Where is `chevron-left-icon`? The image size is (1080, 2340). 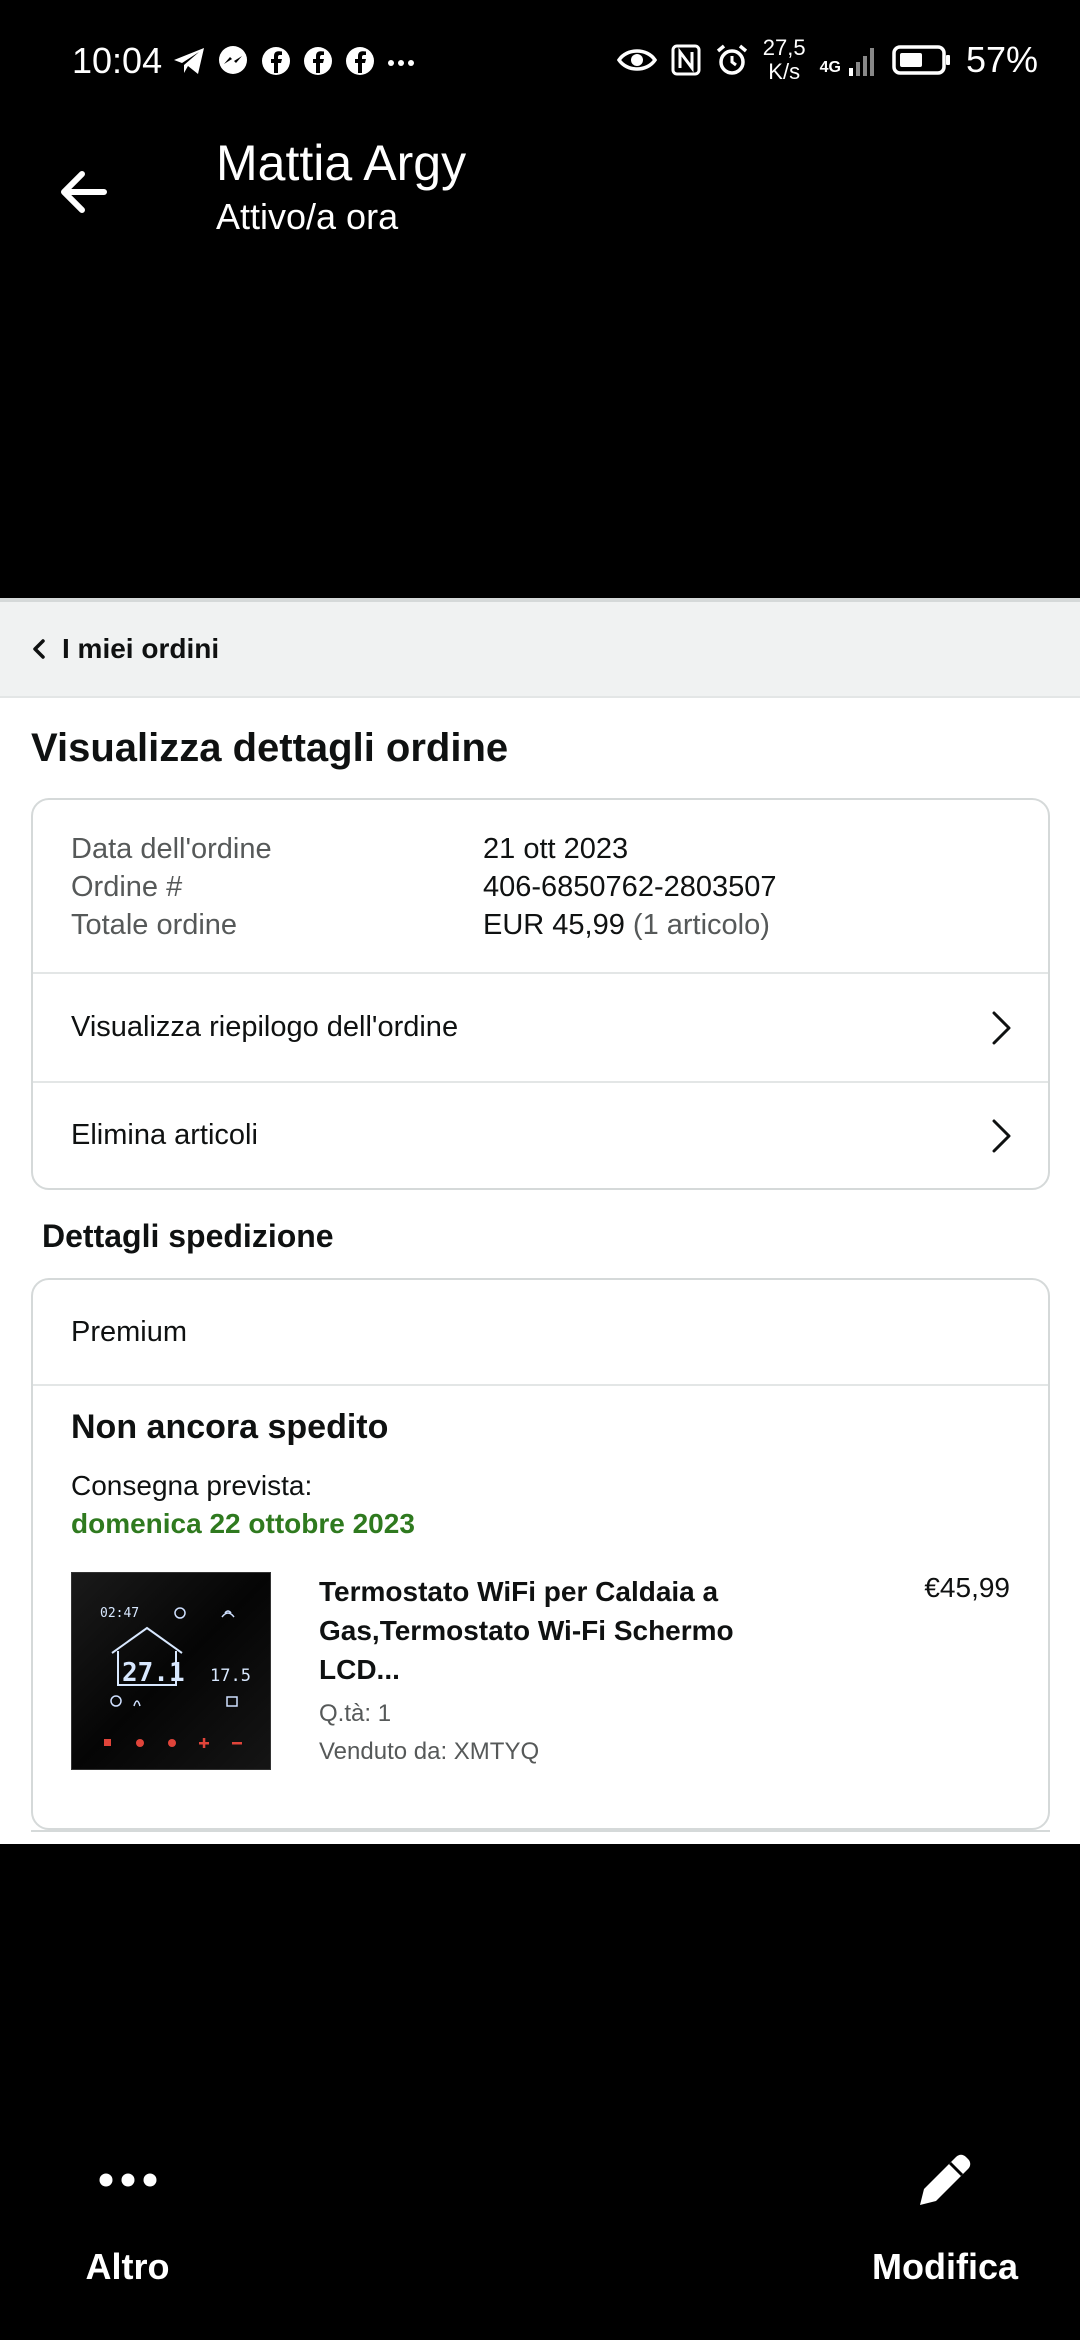
chevron-left-icon is located at coordinates (39, 649).